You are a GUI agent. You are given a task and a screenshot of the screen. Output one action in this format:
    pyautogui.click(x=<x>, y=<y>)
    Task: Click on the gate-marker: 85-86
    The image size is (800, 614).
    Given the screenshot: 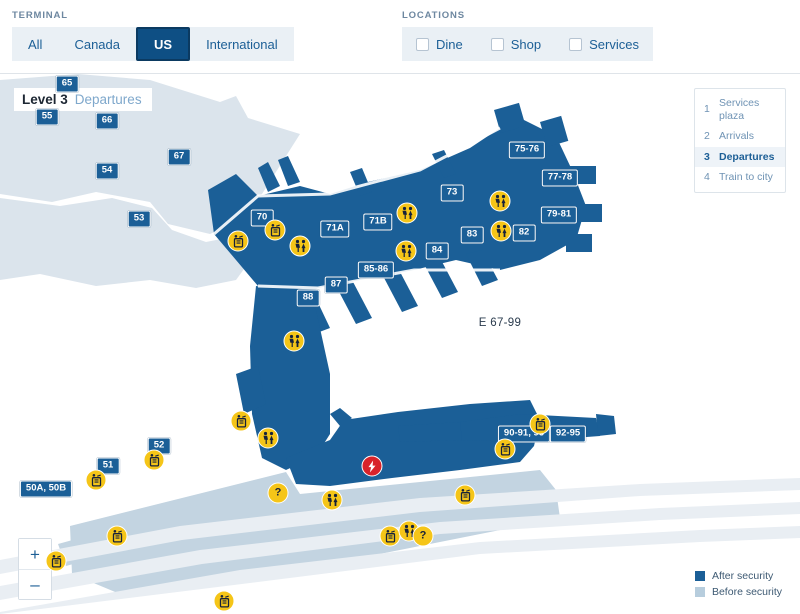 What is the action you would take?
    pyautogui.click(x=376, y=270)
    